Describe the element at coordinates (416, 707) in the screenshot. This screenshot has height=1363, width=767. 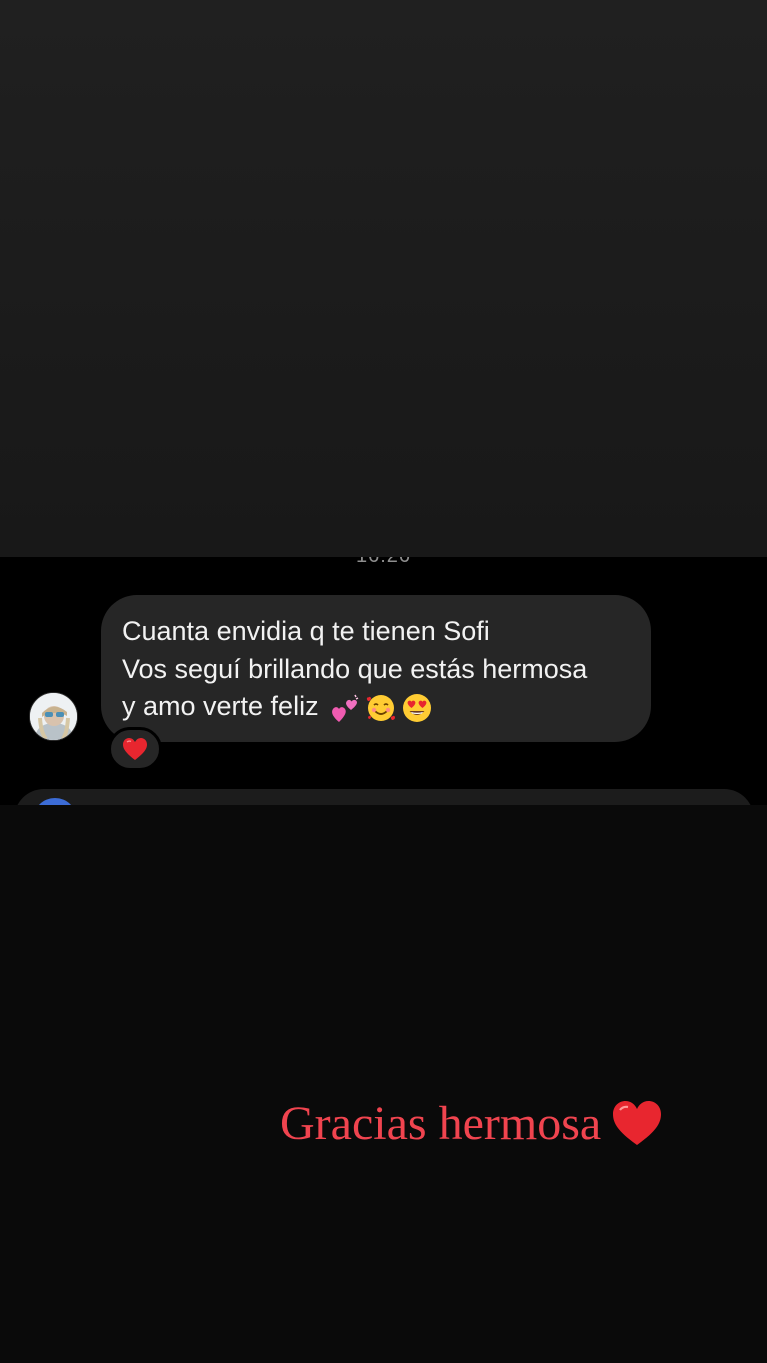
I see `heart-eyes-icon` at that location.